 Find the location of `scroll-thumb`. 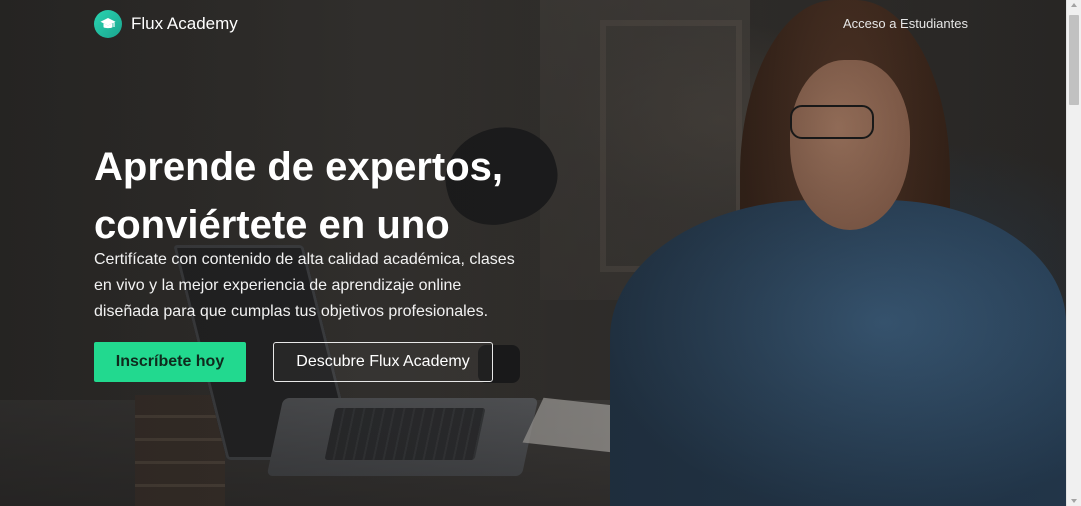

scroll-thumb is located at coordinates (1074, 60).